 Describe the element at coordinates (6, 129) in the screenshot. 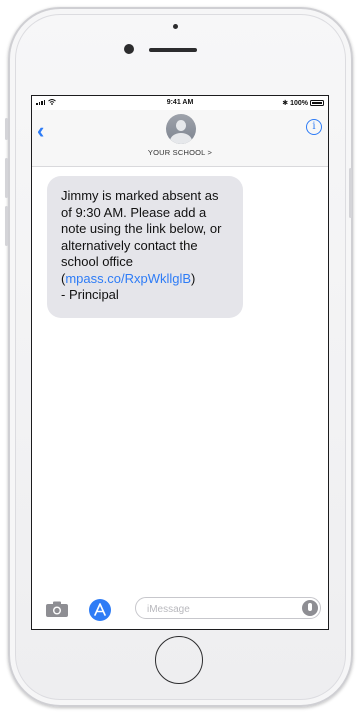

I see `mute-switch` at that location.